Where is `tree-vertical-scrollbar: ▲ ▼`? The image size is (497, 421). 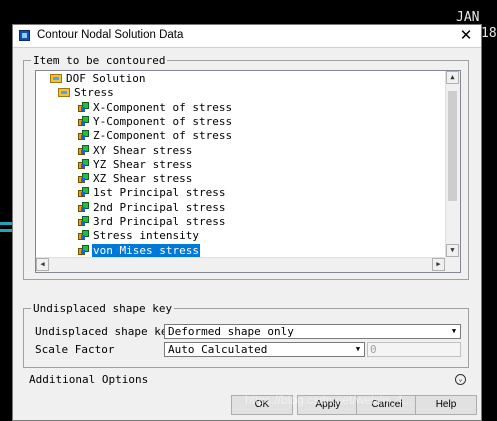
tree-vertical-scrollbar: ▲ ▼ is located at coordinates (452, 164).